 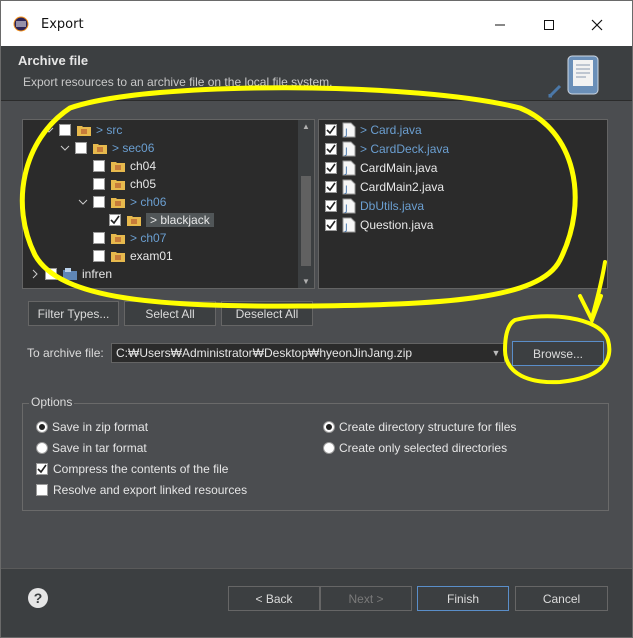 What do you see at coordinates (65, 130) in the screenshot?
I see `checkbox-src` at bounding box center [65, 130].